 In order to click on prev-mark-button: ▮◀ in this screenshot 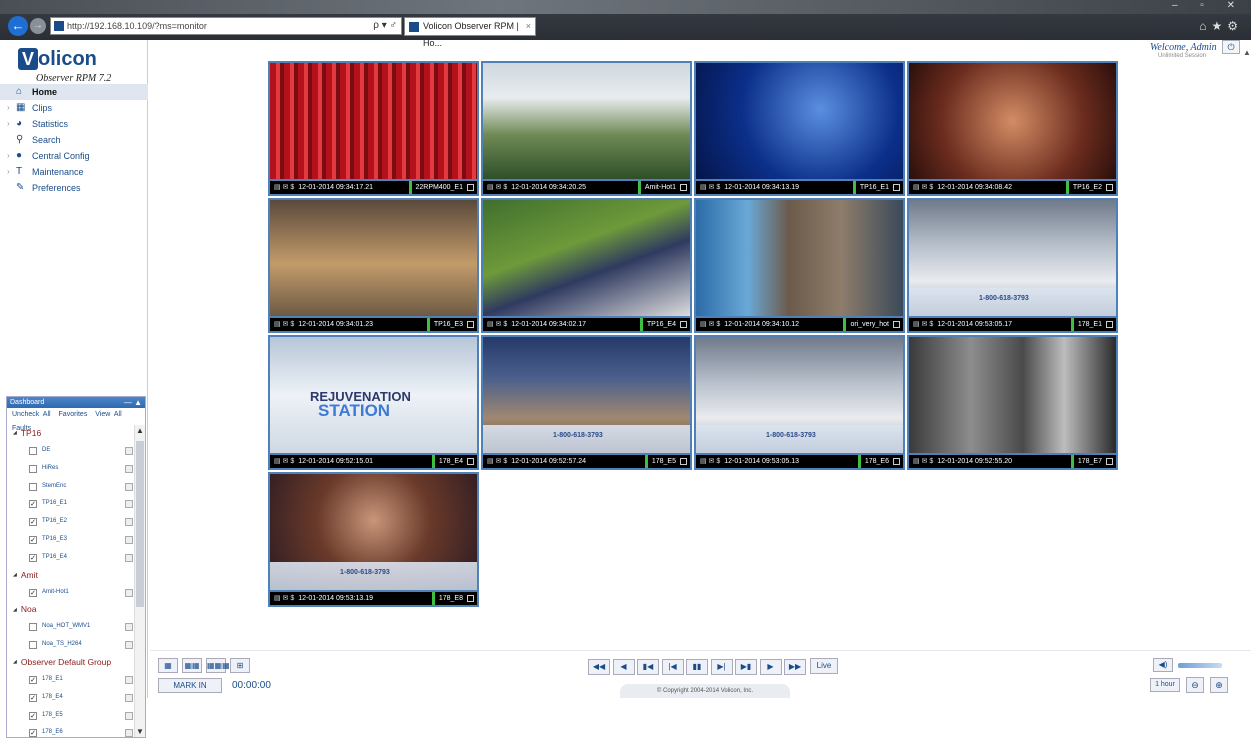, I will do `click(648, 667)`.